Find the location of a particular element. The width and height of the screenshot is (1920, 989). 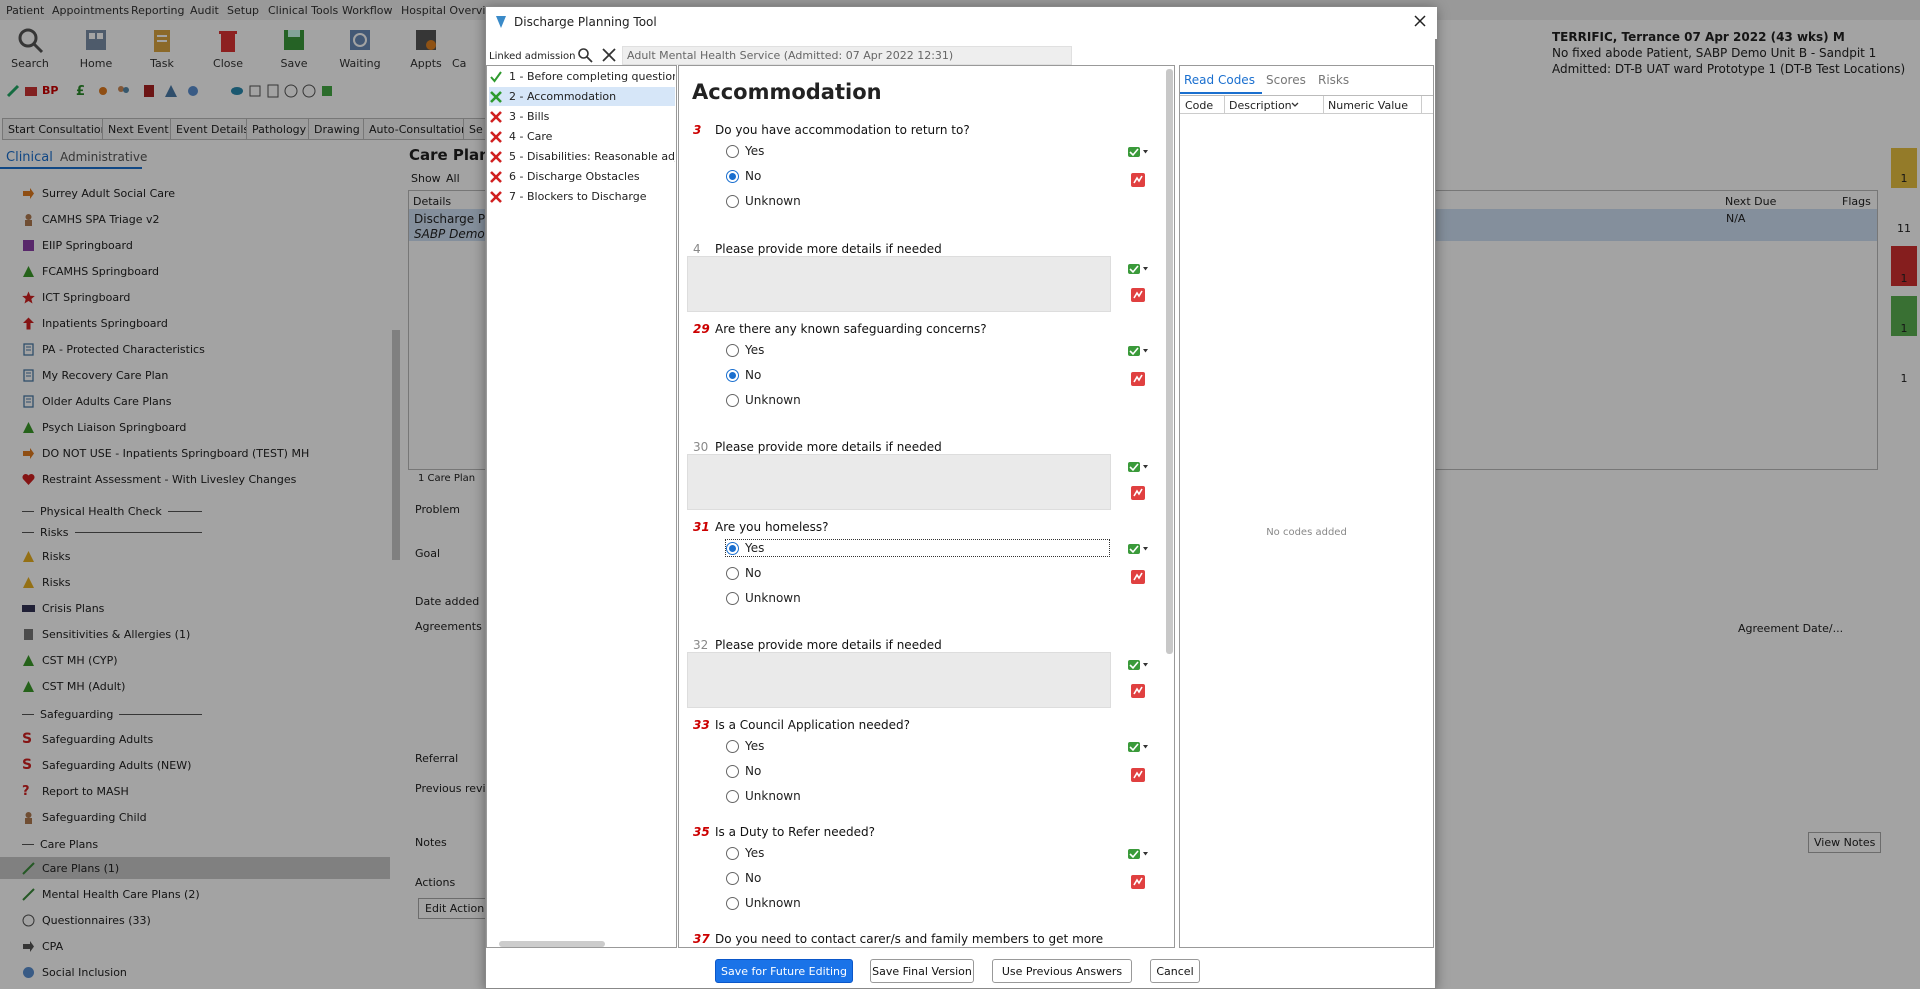

tab-risks: Risks is located at coordinates (1333, 80).